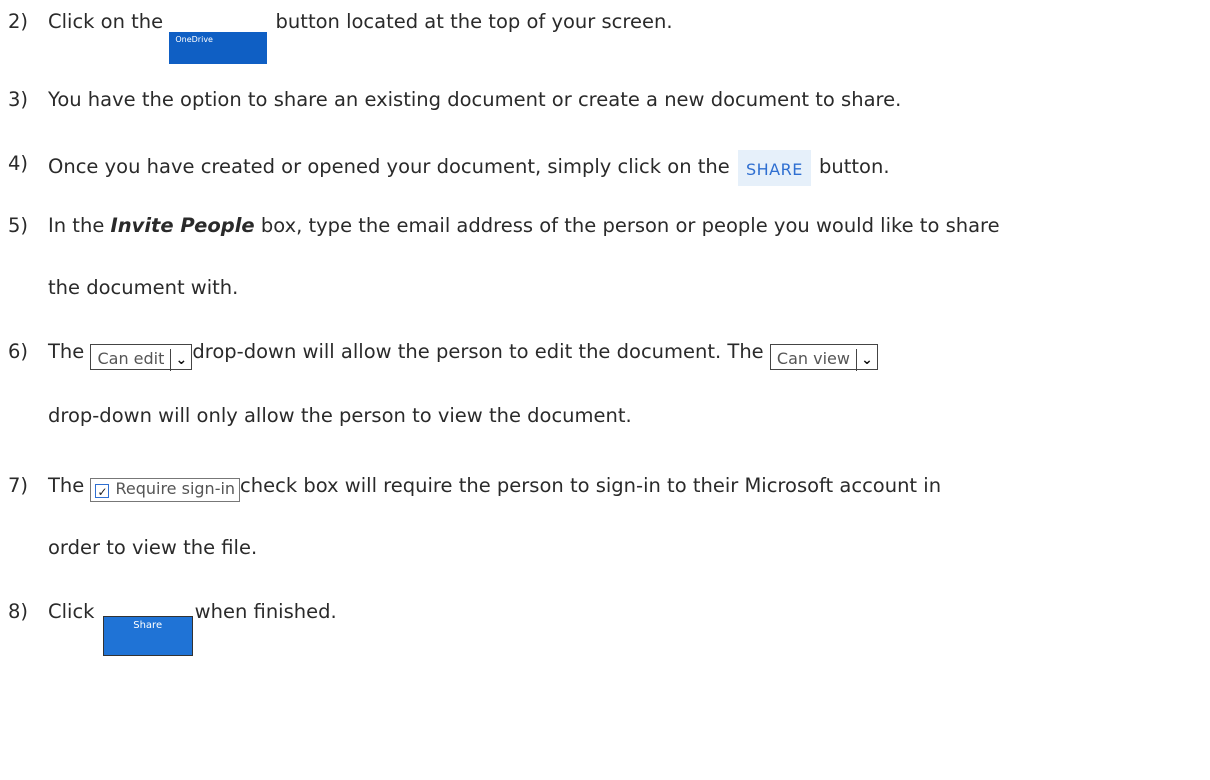 The width and height of the screenshot is (1210, 780). What do you see at coordinates (147, 636) in the screenshot?
I see `share-button: Share` at bounding box center [147, 636].